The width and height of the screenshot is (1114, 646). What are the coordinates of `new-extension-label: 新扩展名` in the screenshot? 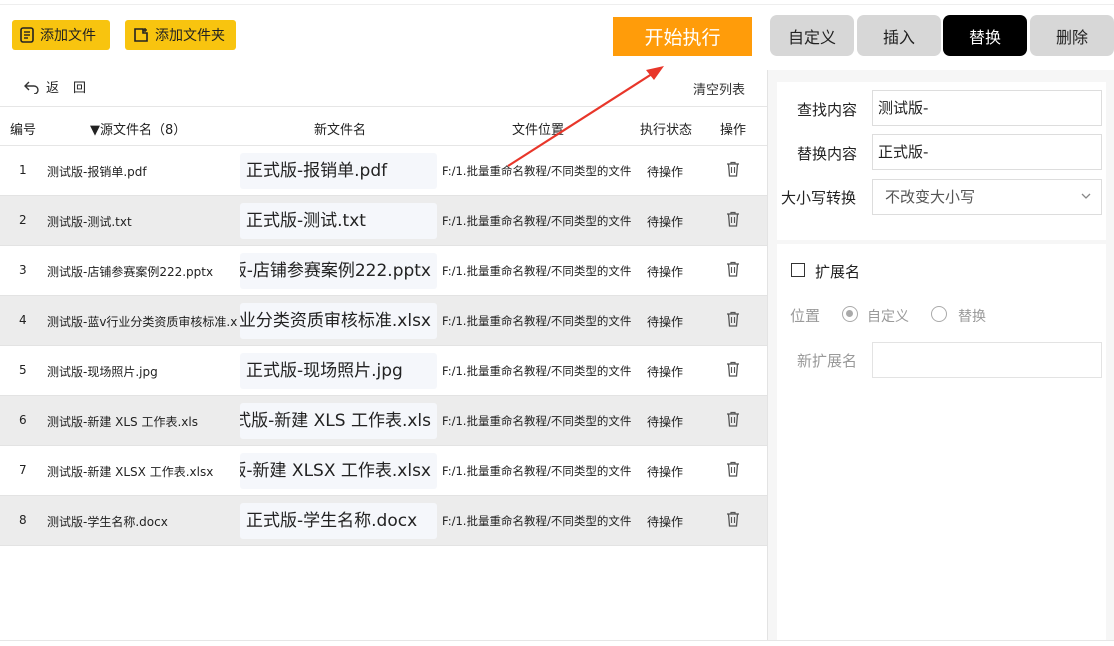 It's located at (827, 361).